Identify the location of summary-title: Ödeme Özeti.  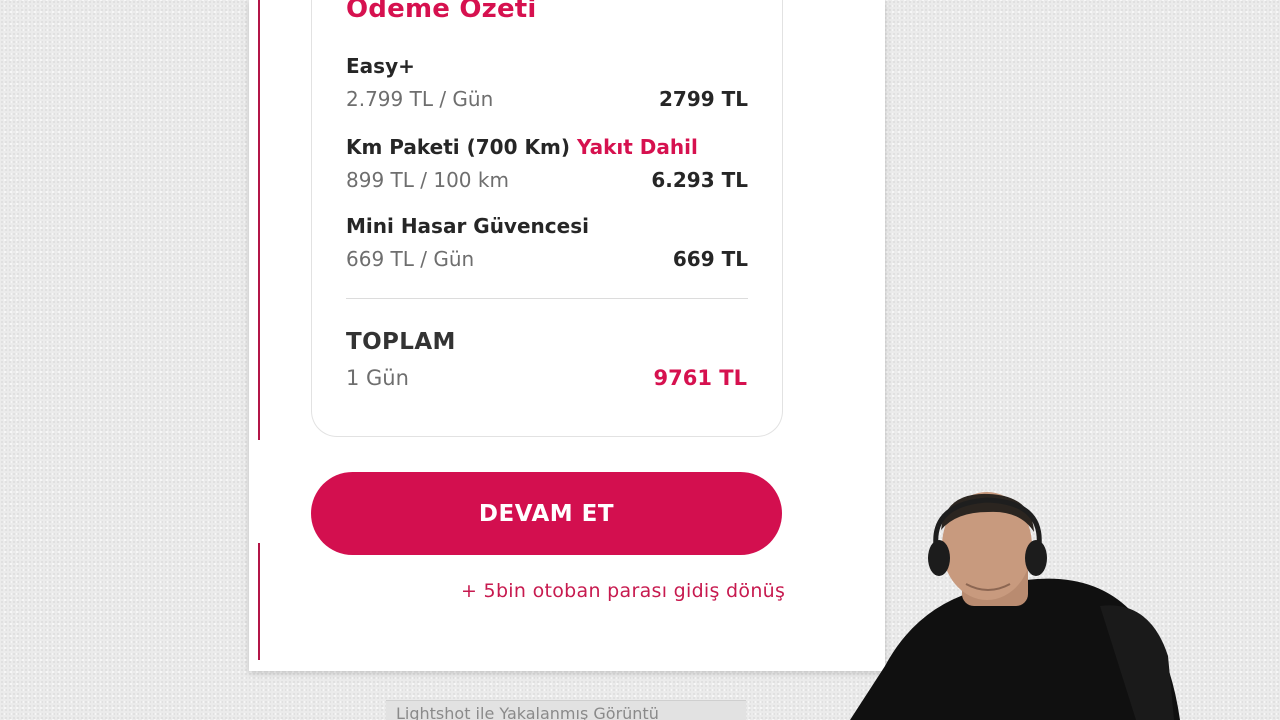
(441, 12).